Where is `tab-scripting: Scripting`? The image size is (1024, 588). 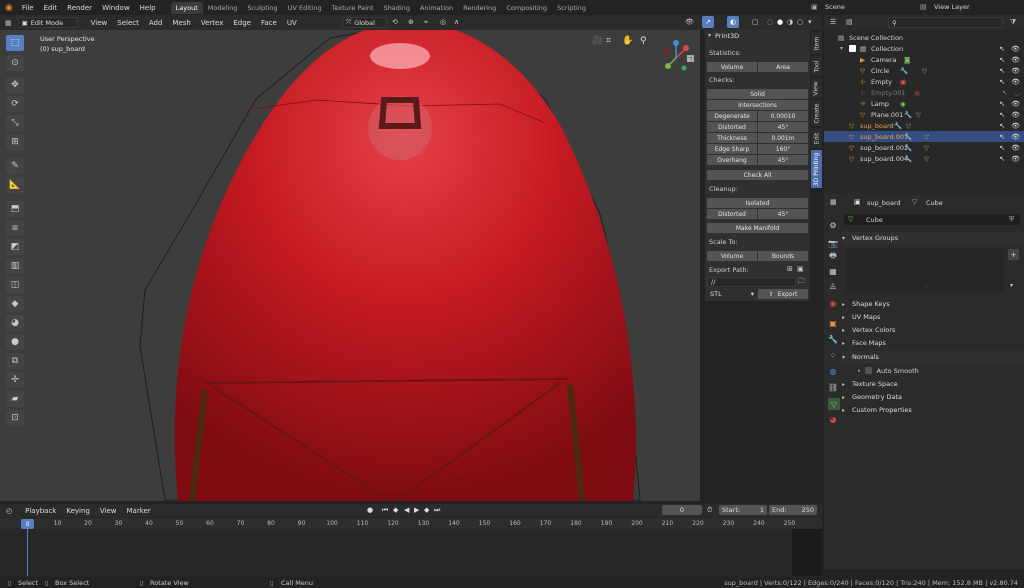 tab-scripting: Scripting is located at coordinates (571, 8).